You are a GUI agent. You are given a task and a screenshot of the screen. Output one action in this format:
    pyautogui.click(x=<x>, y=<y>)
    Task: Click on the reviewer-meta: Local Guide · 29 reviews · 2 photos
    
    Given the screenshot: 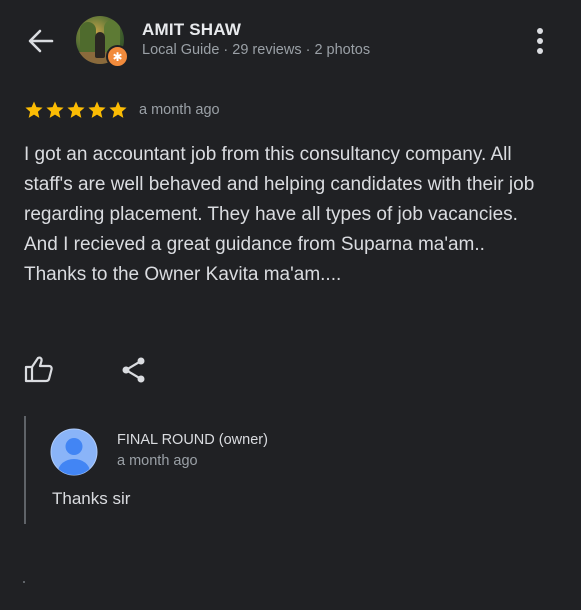 What is the action you would take?
    pyautogui.click(x=256, y=50)
    